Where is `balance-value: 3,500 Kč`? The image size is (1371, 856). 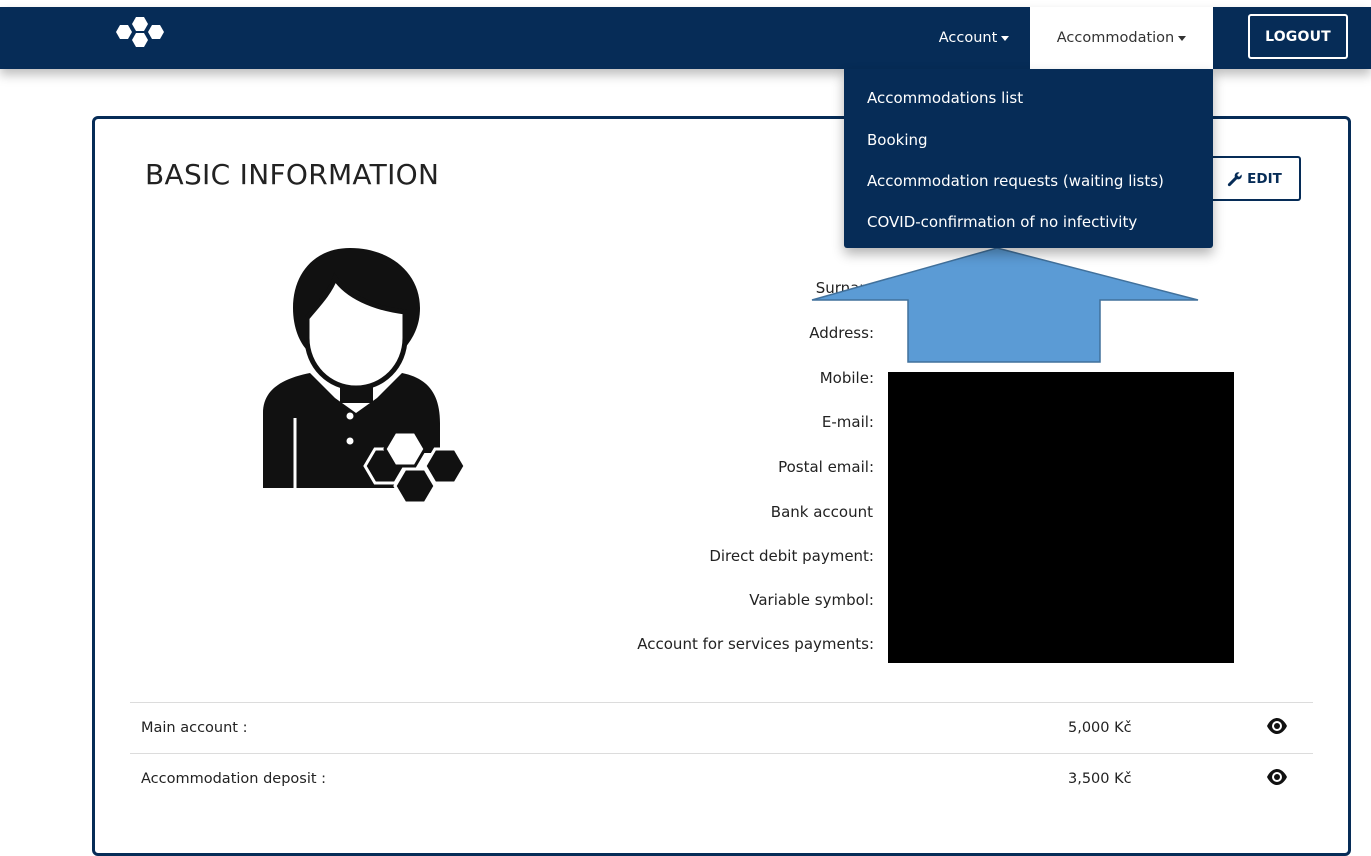
balance-value: 3,500 Kč is located at coordinates (1100, 779).